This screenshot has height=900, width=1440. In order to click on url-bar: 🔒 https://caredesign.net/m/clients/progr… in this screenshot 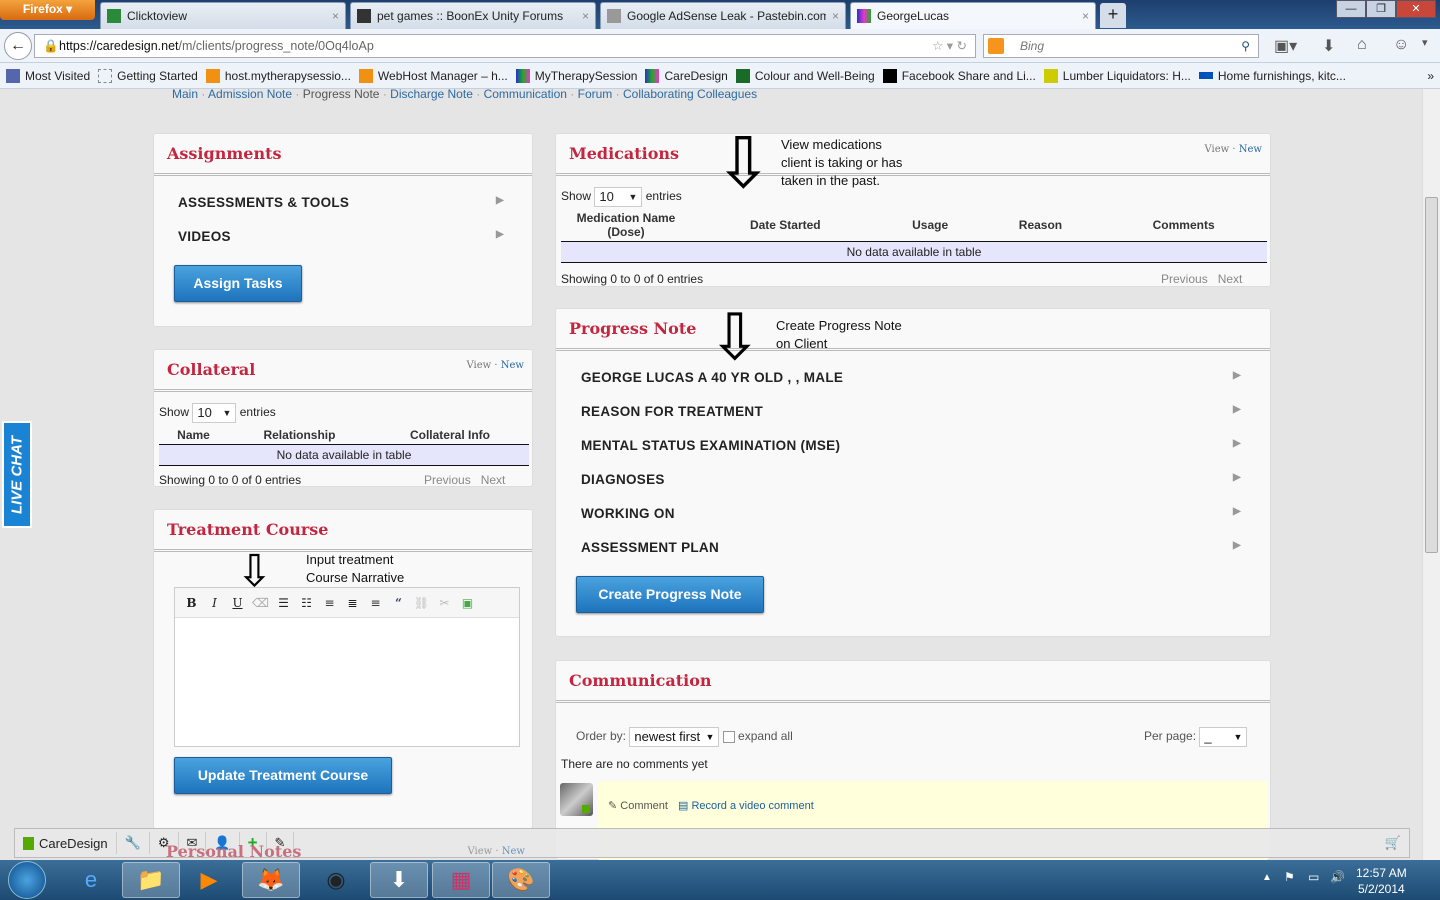, I will do `click(505, 46)`.